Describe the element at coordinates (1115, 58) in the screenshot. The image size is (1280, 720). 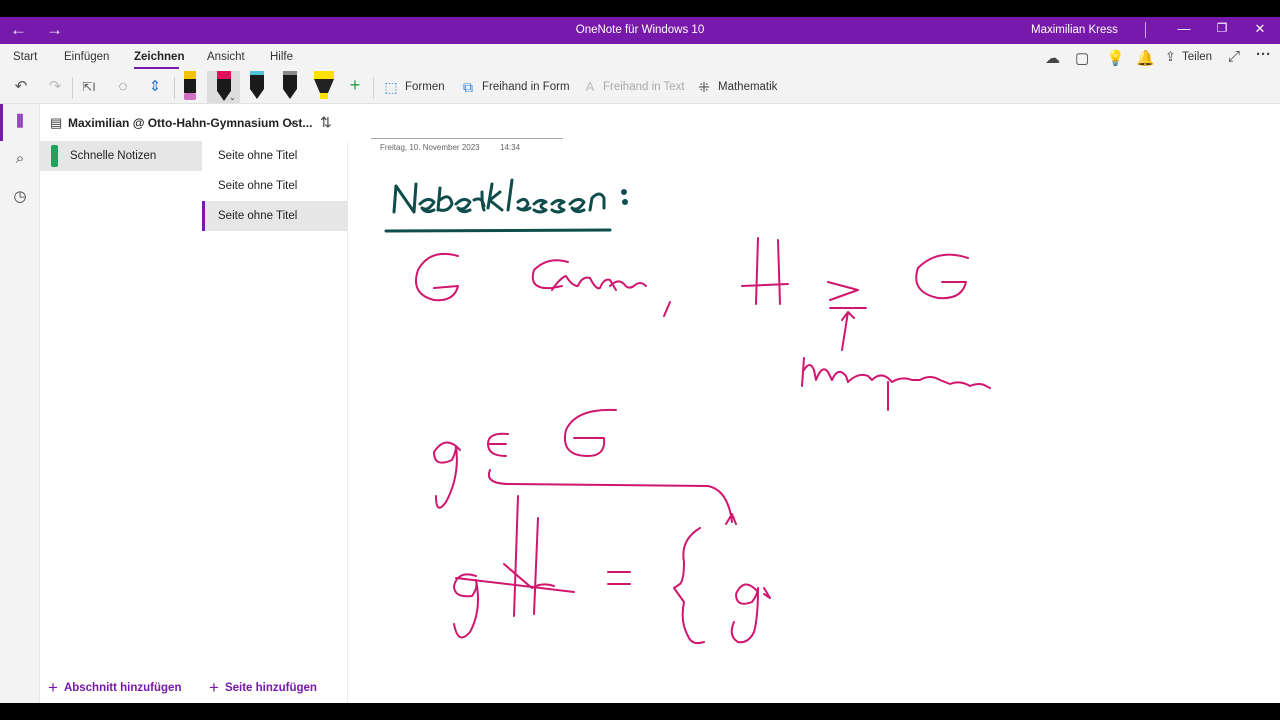
I see `lightbulb-icon: 💡` at that location.